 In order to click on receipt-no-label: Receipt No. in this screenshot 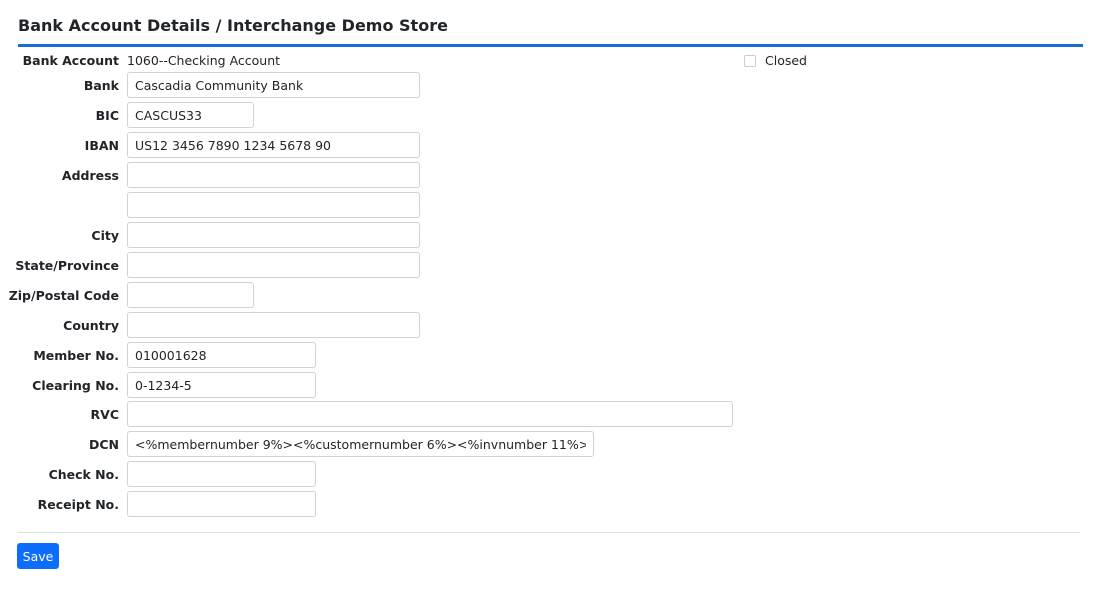, I will do `click(78, 504)`.